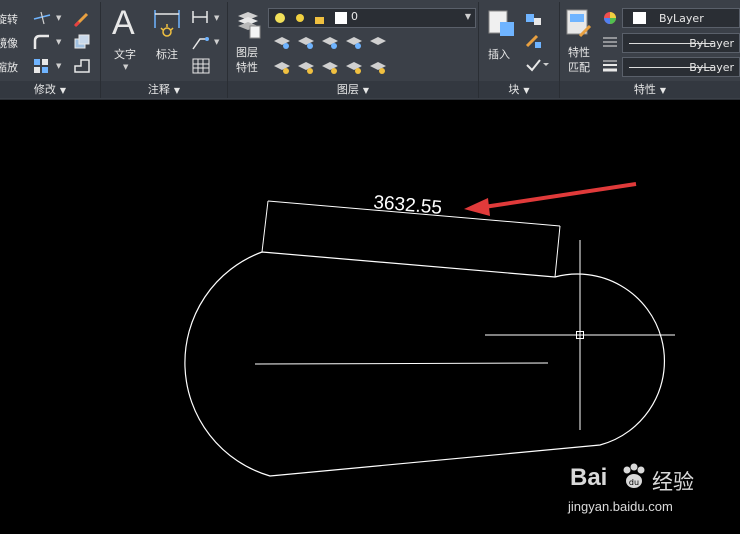 The image size is (740, 534). Describe the element at coordinates (372, 18) in the screenshot. I see `layer-dropdown: 0 ▼` at that location.